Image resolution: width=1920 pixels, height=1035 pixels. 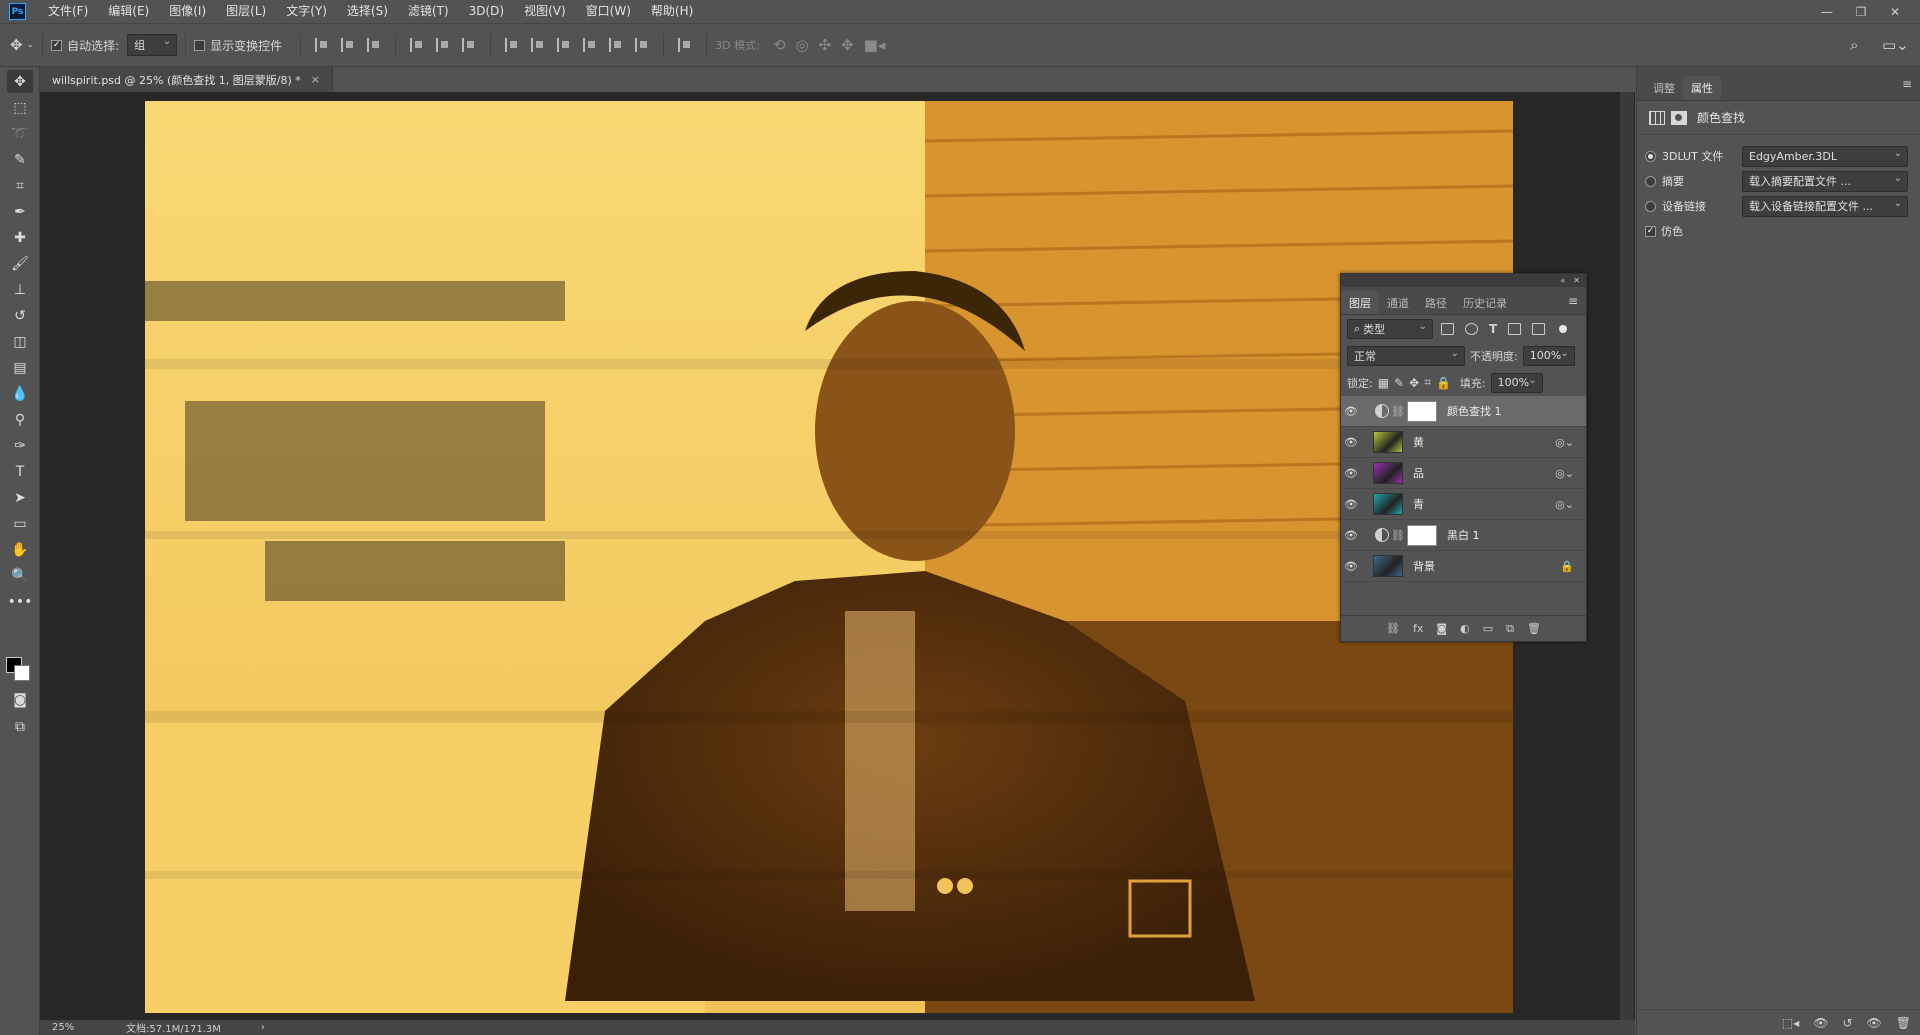 What do you see at coordinates (152, 45) in the screenshot?
I see `auto-select-dropdown: 组` at bounding box center [152, 45].